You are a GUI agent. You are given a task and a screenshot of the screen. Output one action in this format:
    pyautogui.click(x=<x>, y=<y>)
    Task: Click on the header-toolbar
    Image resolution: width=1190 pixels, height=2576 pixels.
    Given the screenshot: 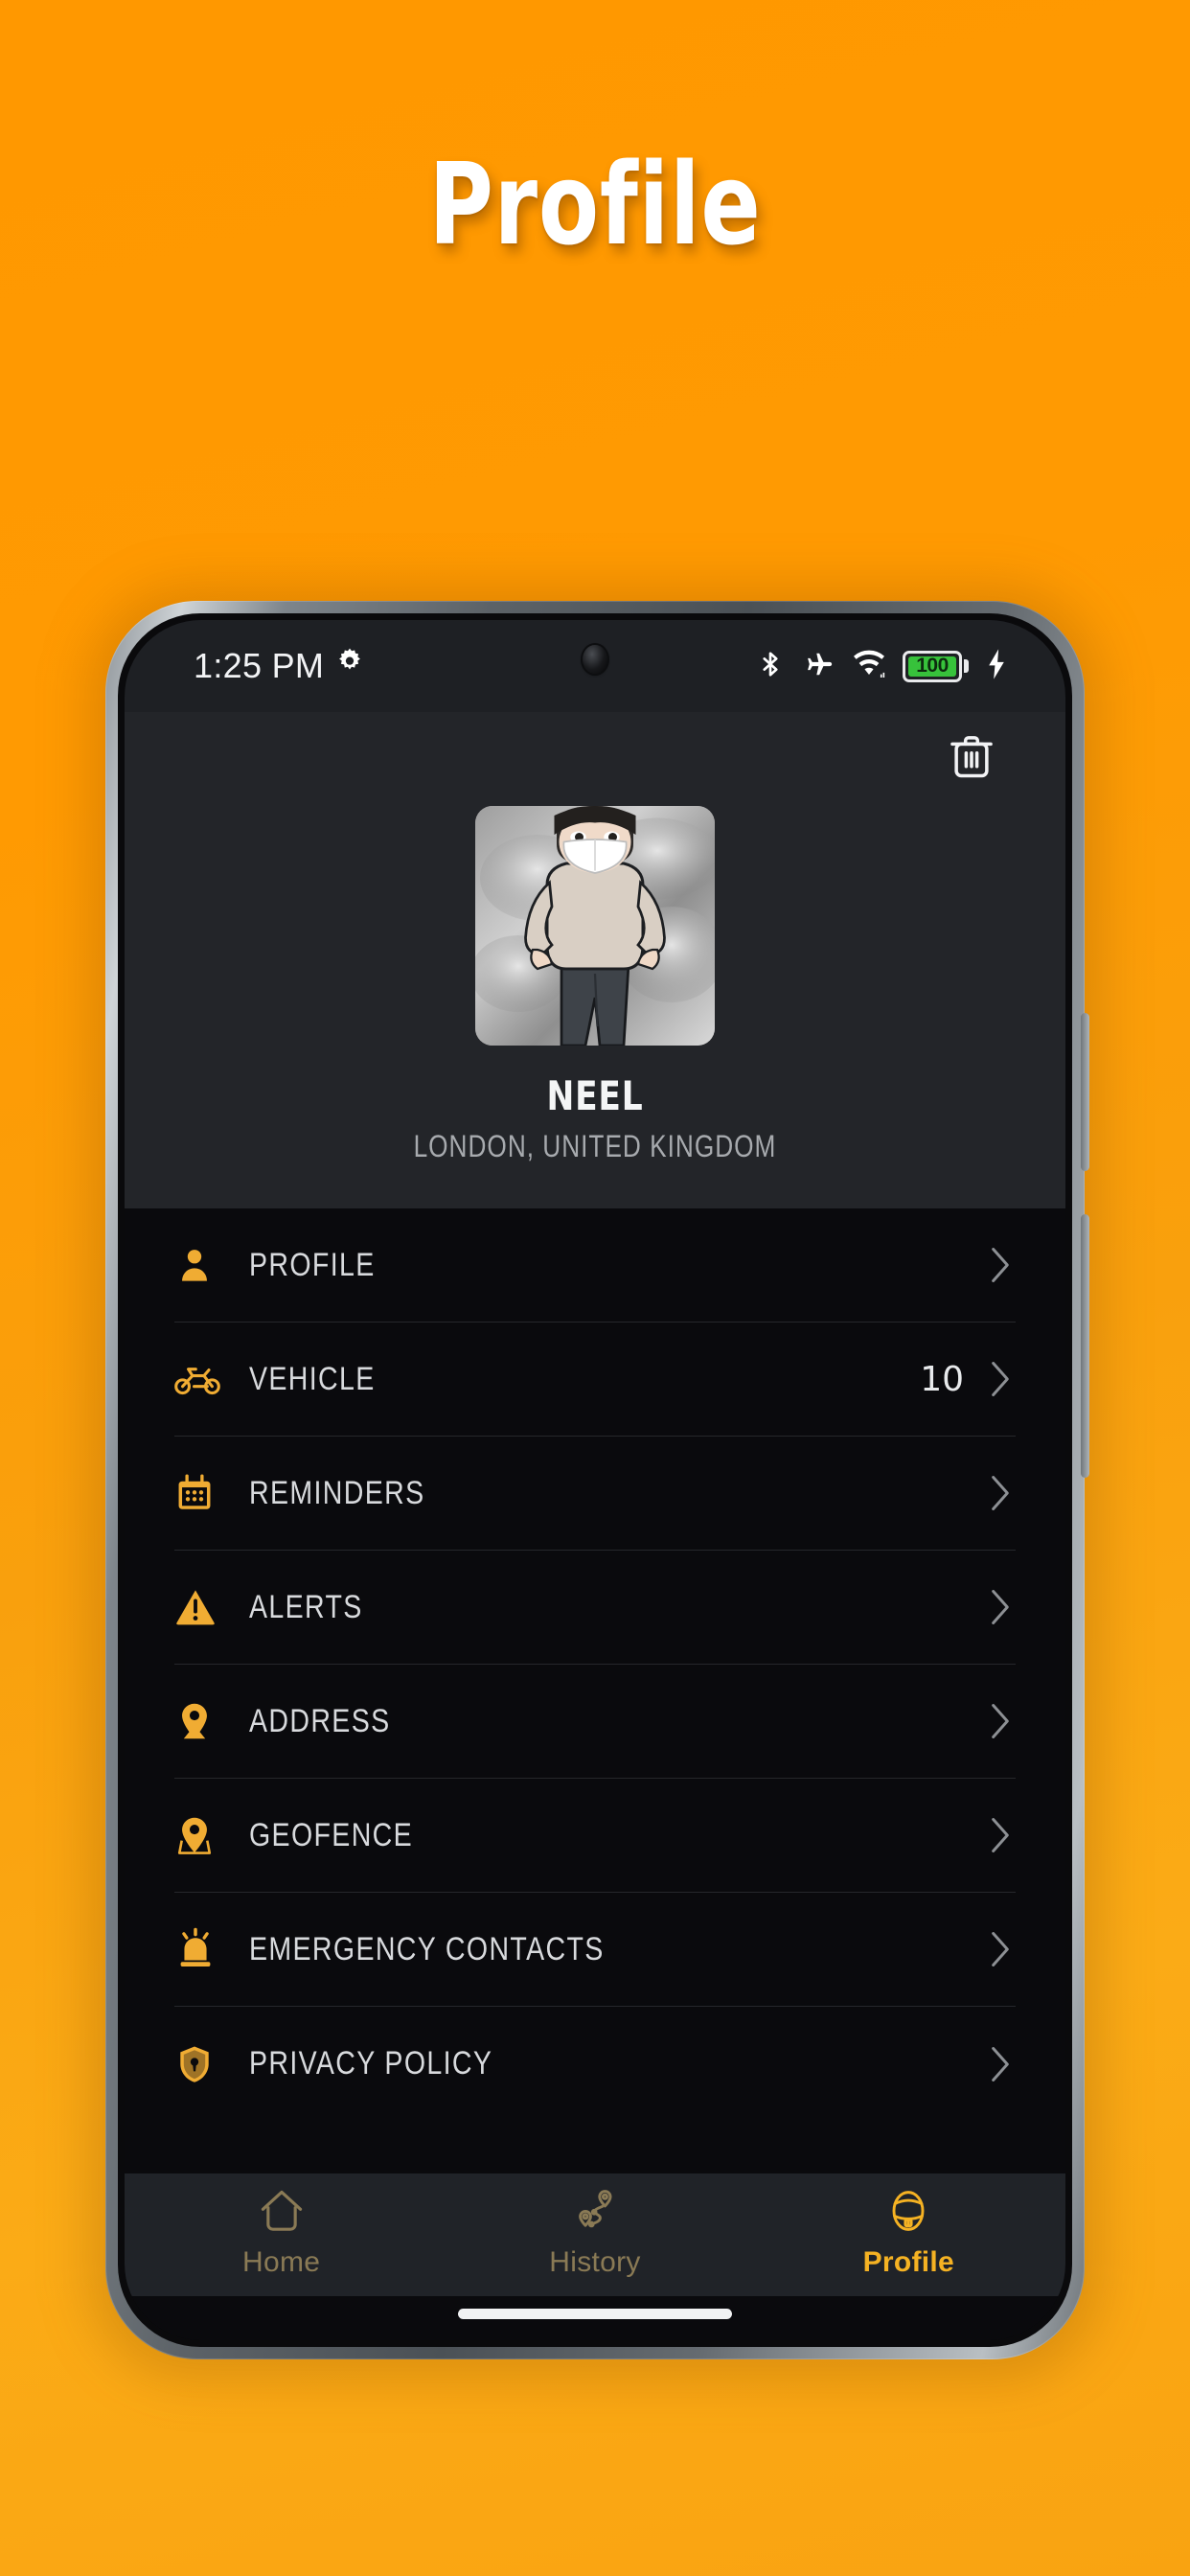 What is the action you would take?
    pyautogui.click(x=595, y=758)
    